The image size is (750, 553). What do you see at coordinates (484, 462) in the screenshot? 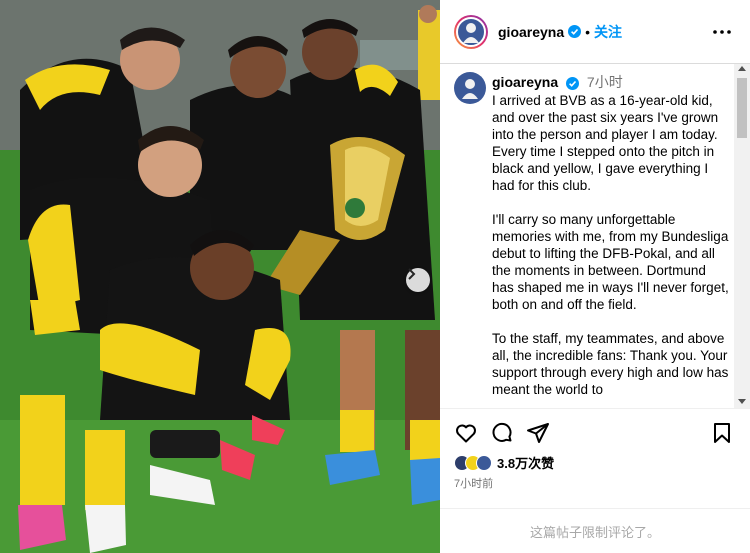
I see `liker-avatar` at bounding box center [484, 462].